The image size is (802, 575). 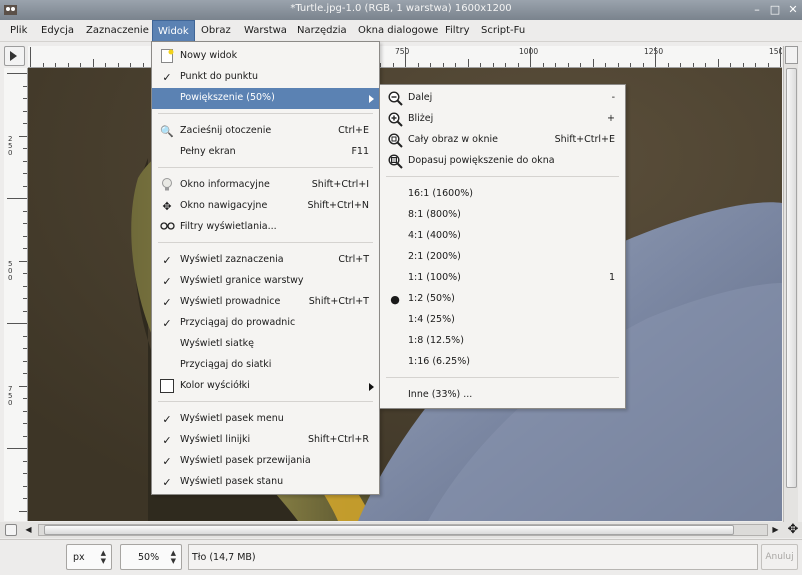 I want to click on maximize-icon: □, so click(x=775, y=10).